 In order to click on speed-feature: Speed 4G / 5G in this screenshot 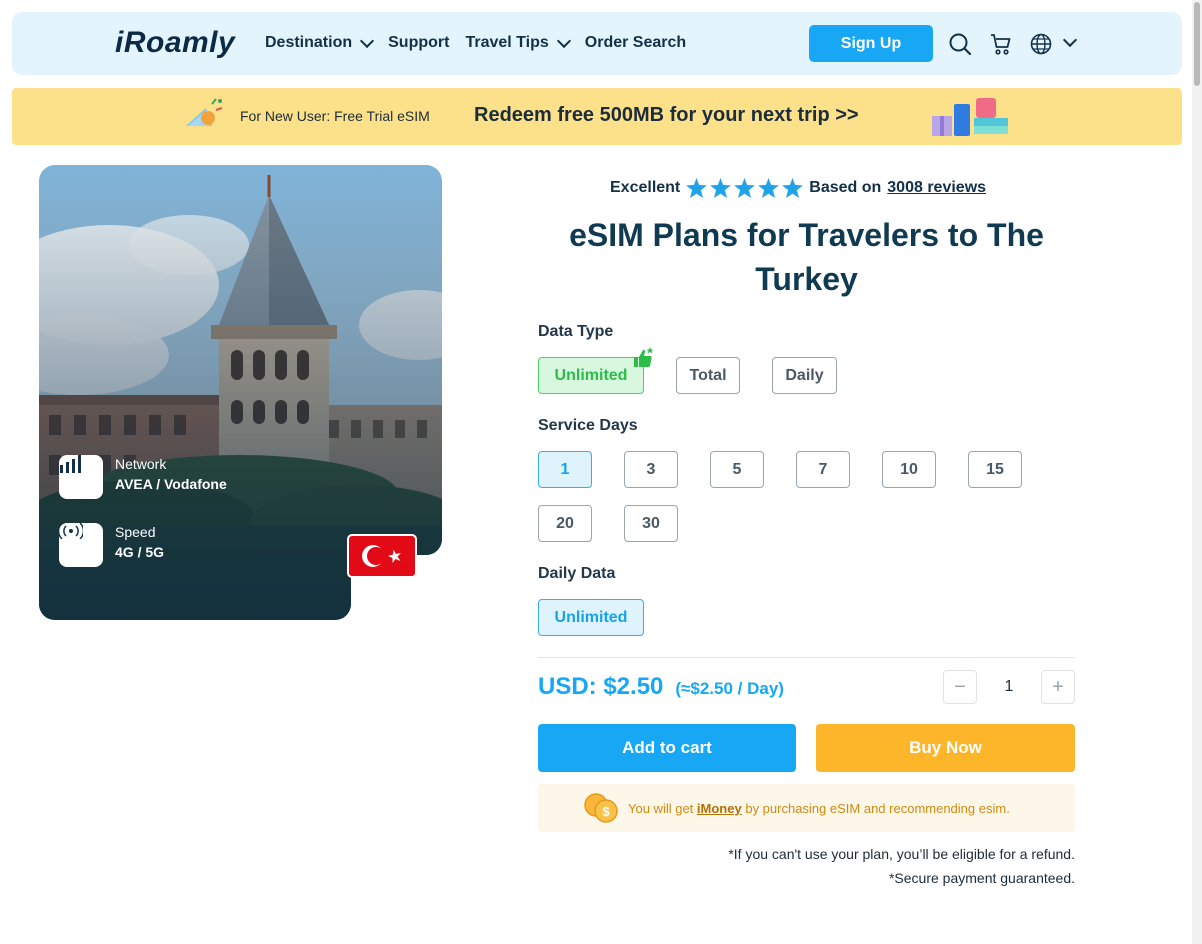, I will do `click(111, 545)`.